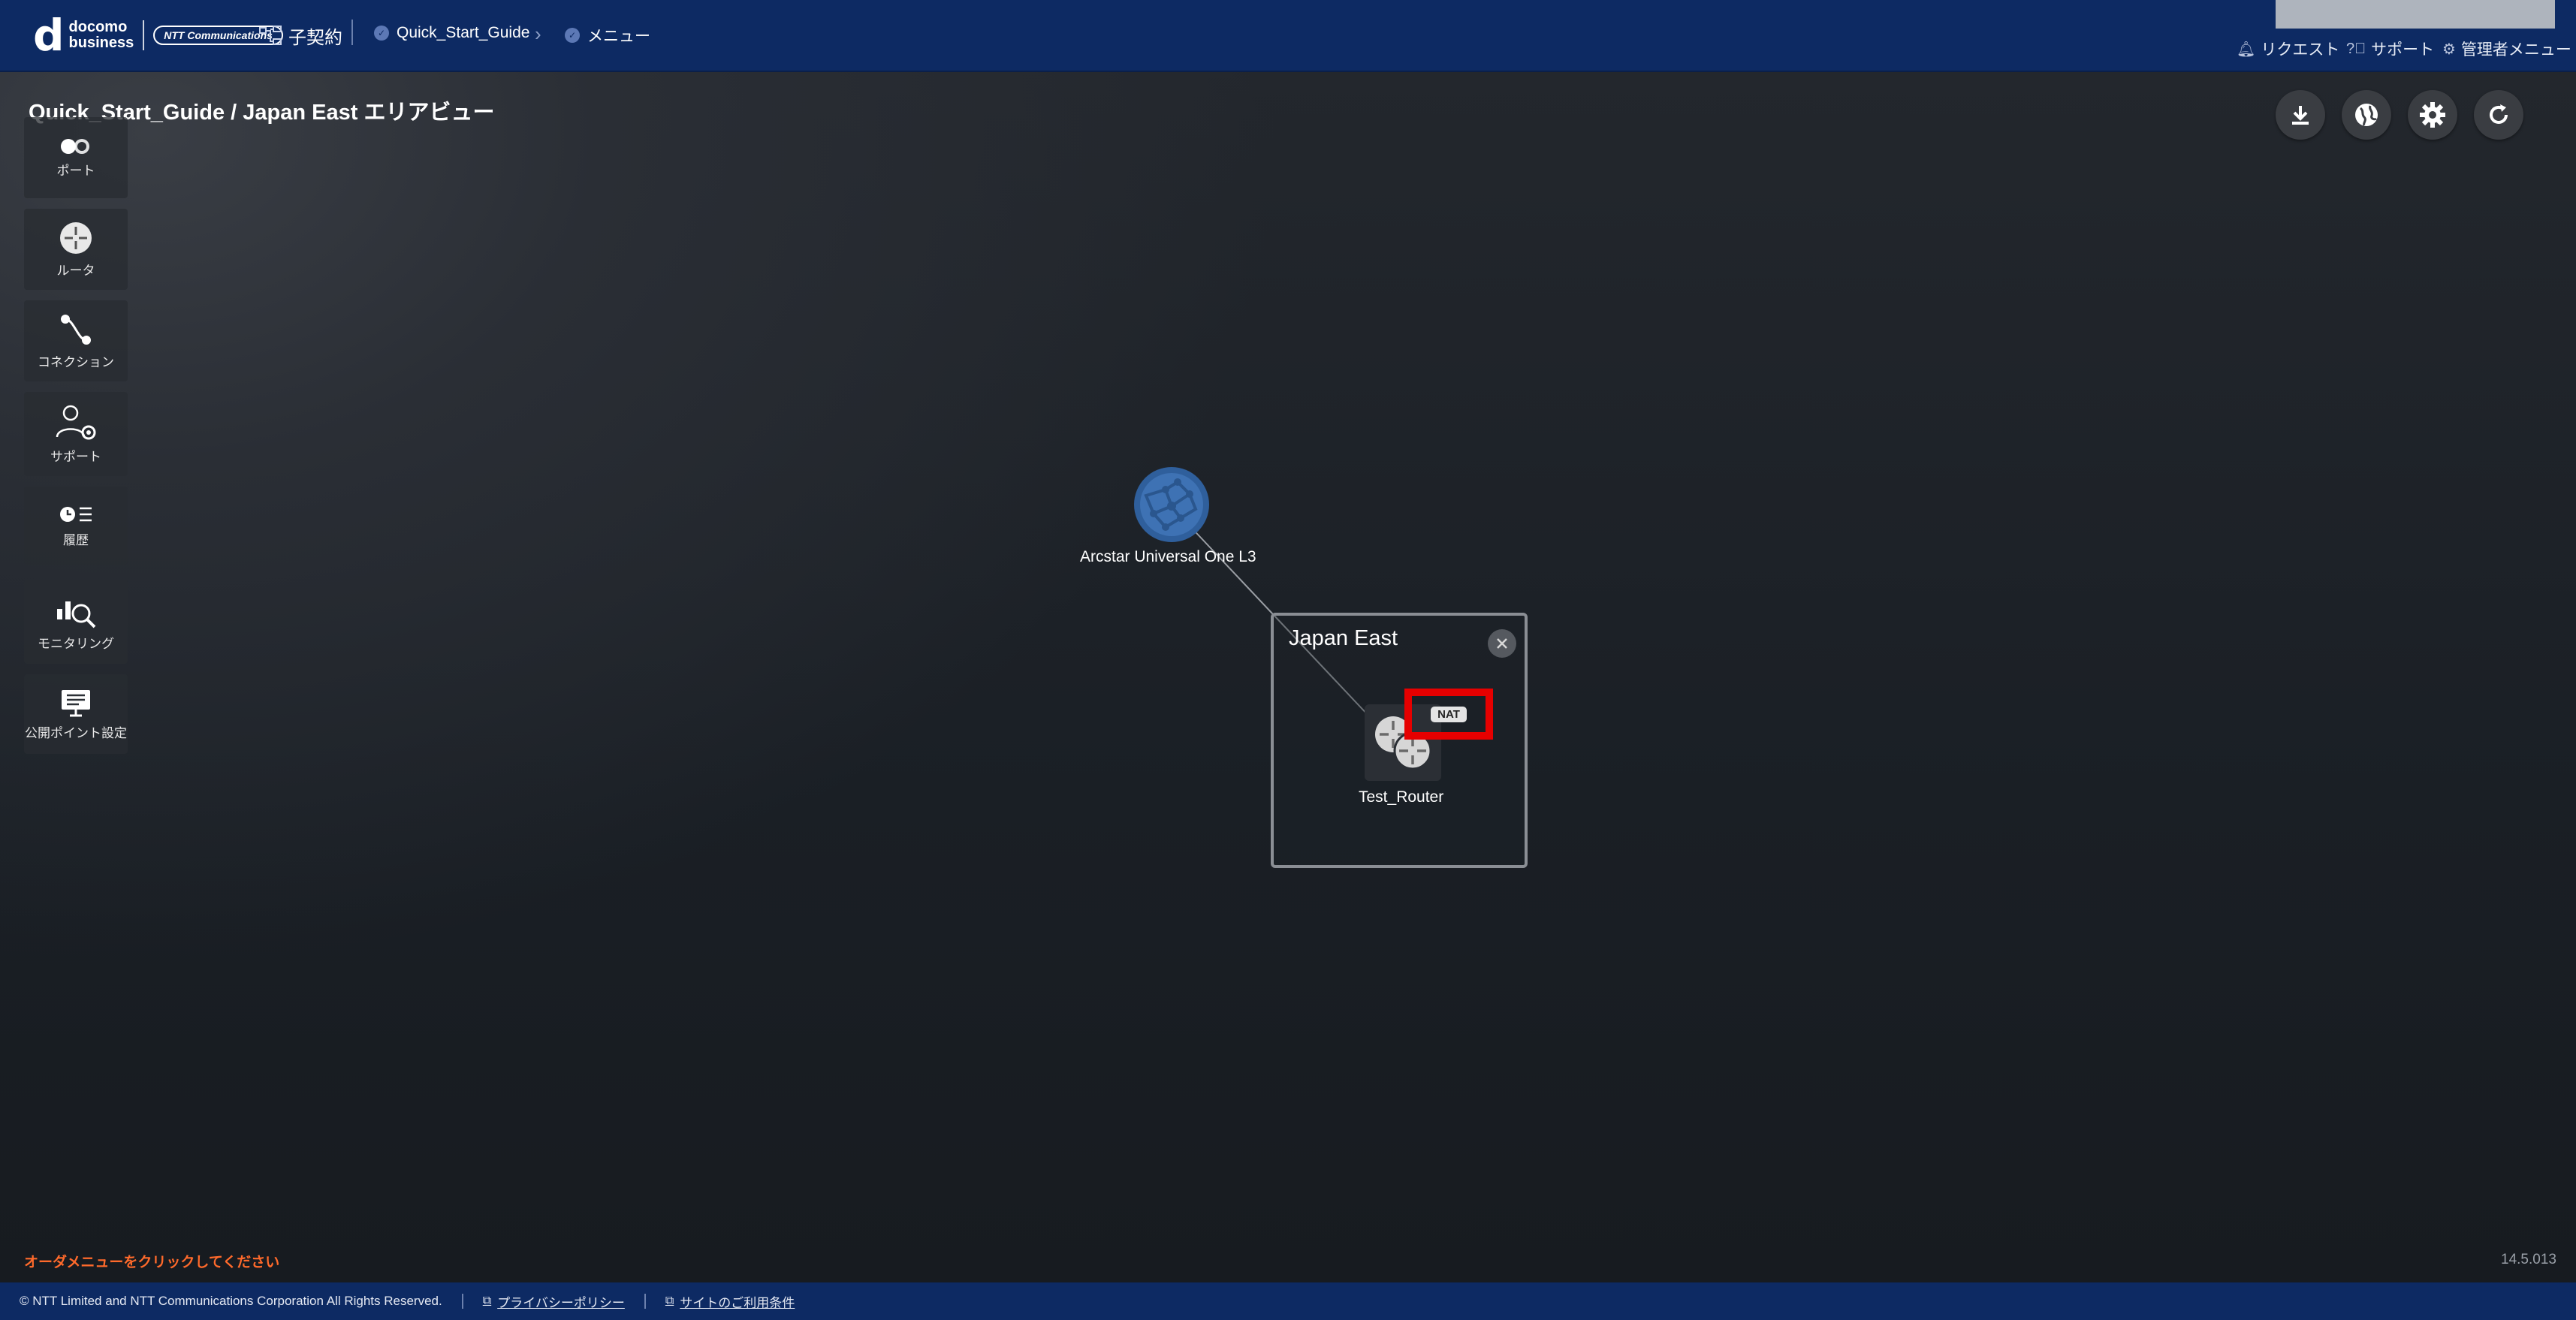 This screenshot has width=2576, height=1320. Describe the element at coordinates (2301, 50) in the screenshot. I see `request-label: リクエスト` at that location.